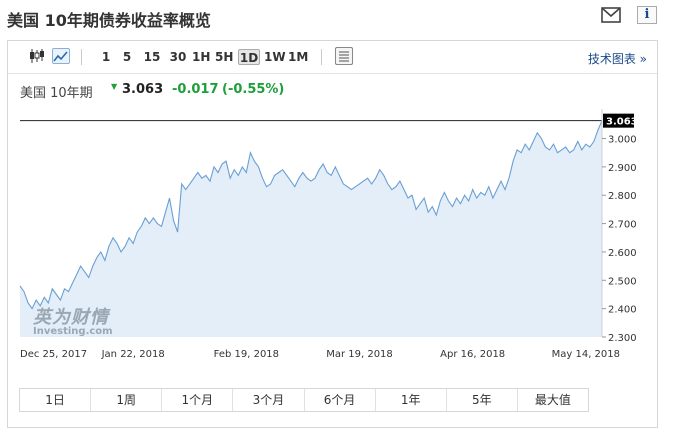 Image resolution: width=675 pixels, height=434 pixels. I want to click on x-tick-label: May 14, 2018, so click(586, 354).